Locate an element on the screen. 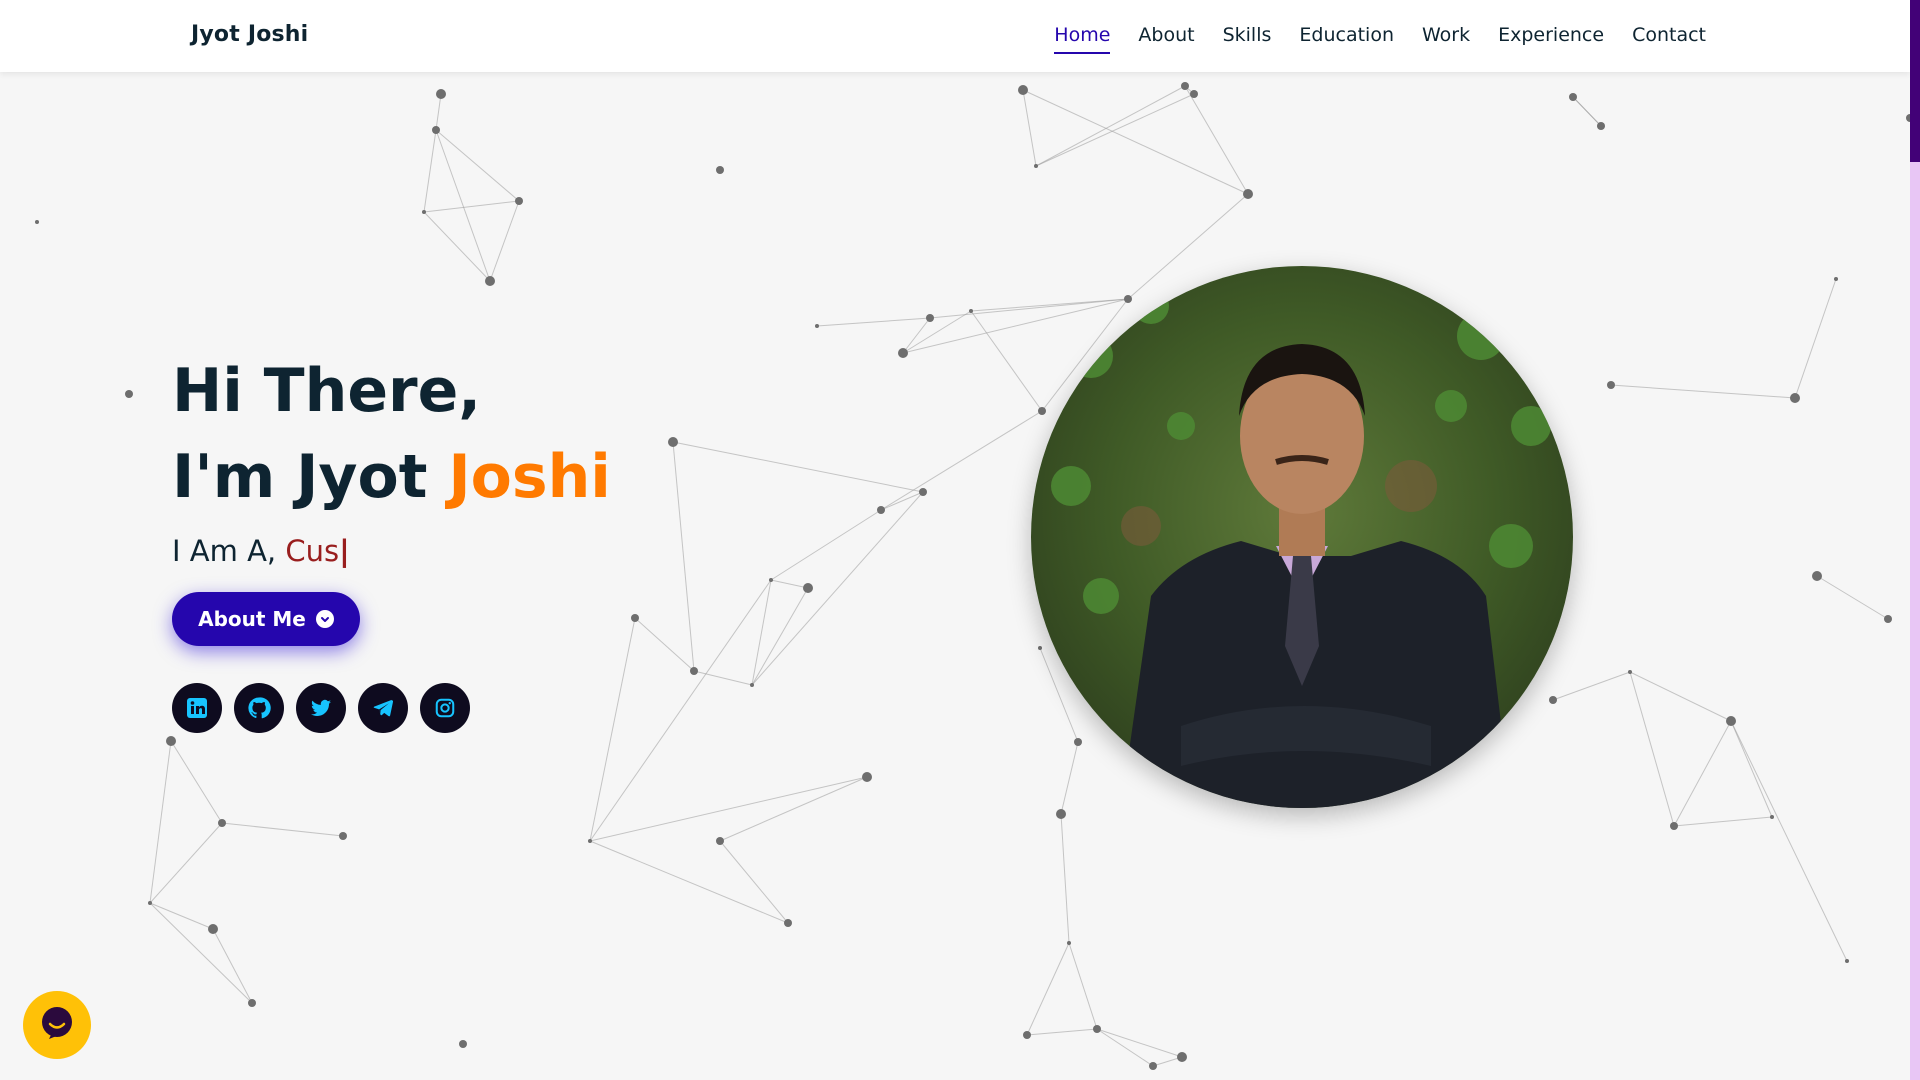  linkedin-icon is located at coordinates (197, 708).